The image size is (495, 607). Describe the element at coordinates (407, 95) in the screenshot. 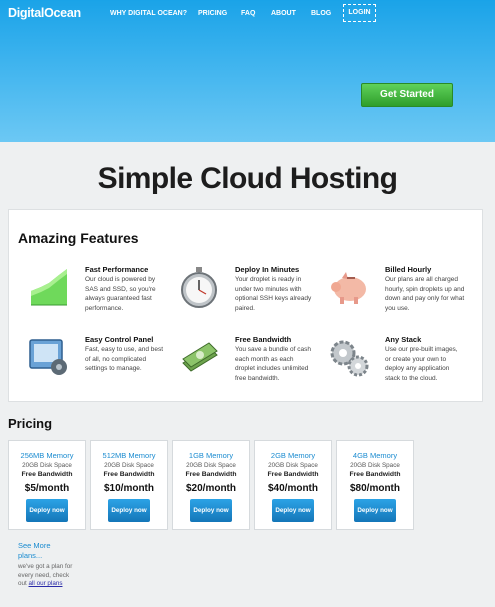

I see `get-started-button: Get Started` at that location.